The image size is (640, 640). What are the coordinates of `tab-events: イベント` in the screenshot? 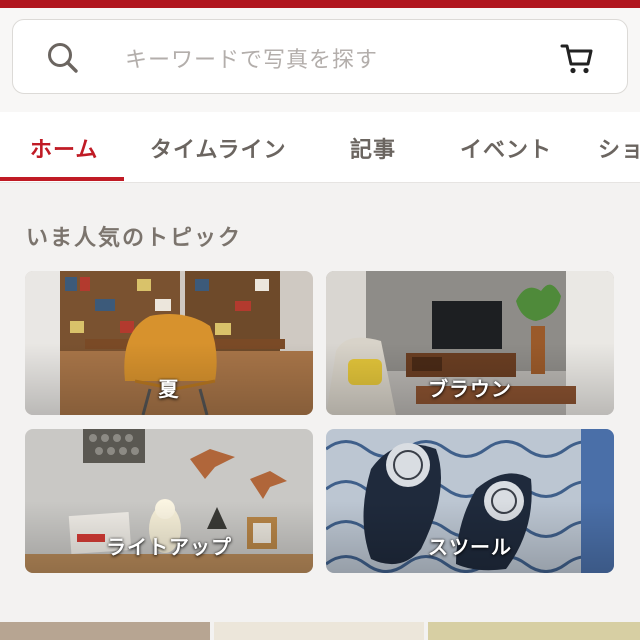 It's located at (506, 148).